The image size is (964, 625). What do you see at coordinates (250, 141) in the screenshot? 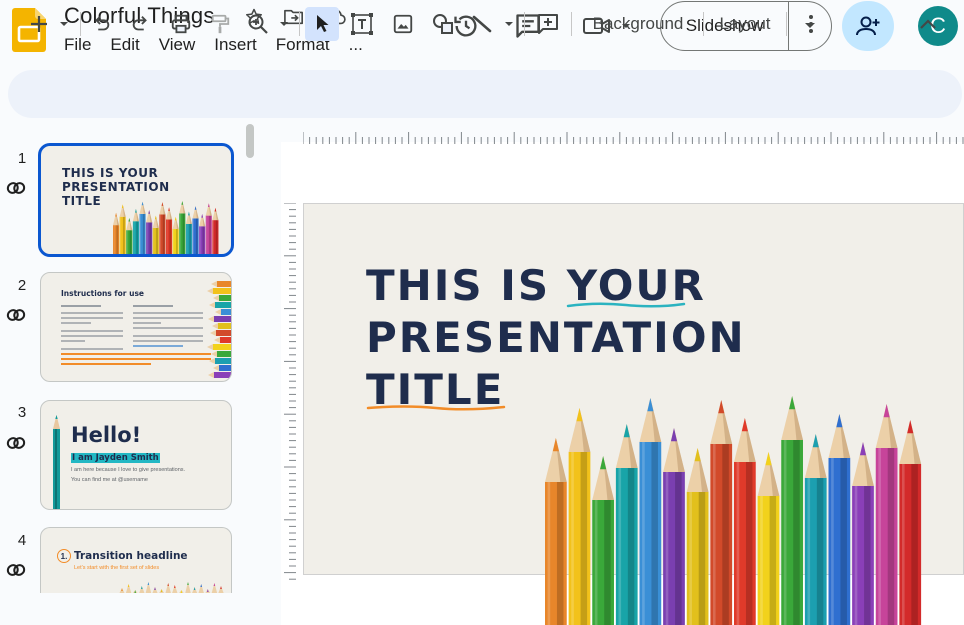
I see `filmstrip-scrollbar` at bounding box center [250, 141].